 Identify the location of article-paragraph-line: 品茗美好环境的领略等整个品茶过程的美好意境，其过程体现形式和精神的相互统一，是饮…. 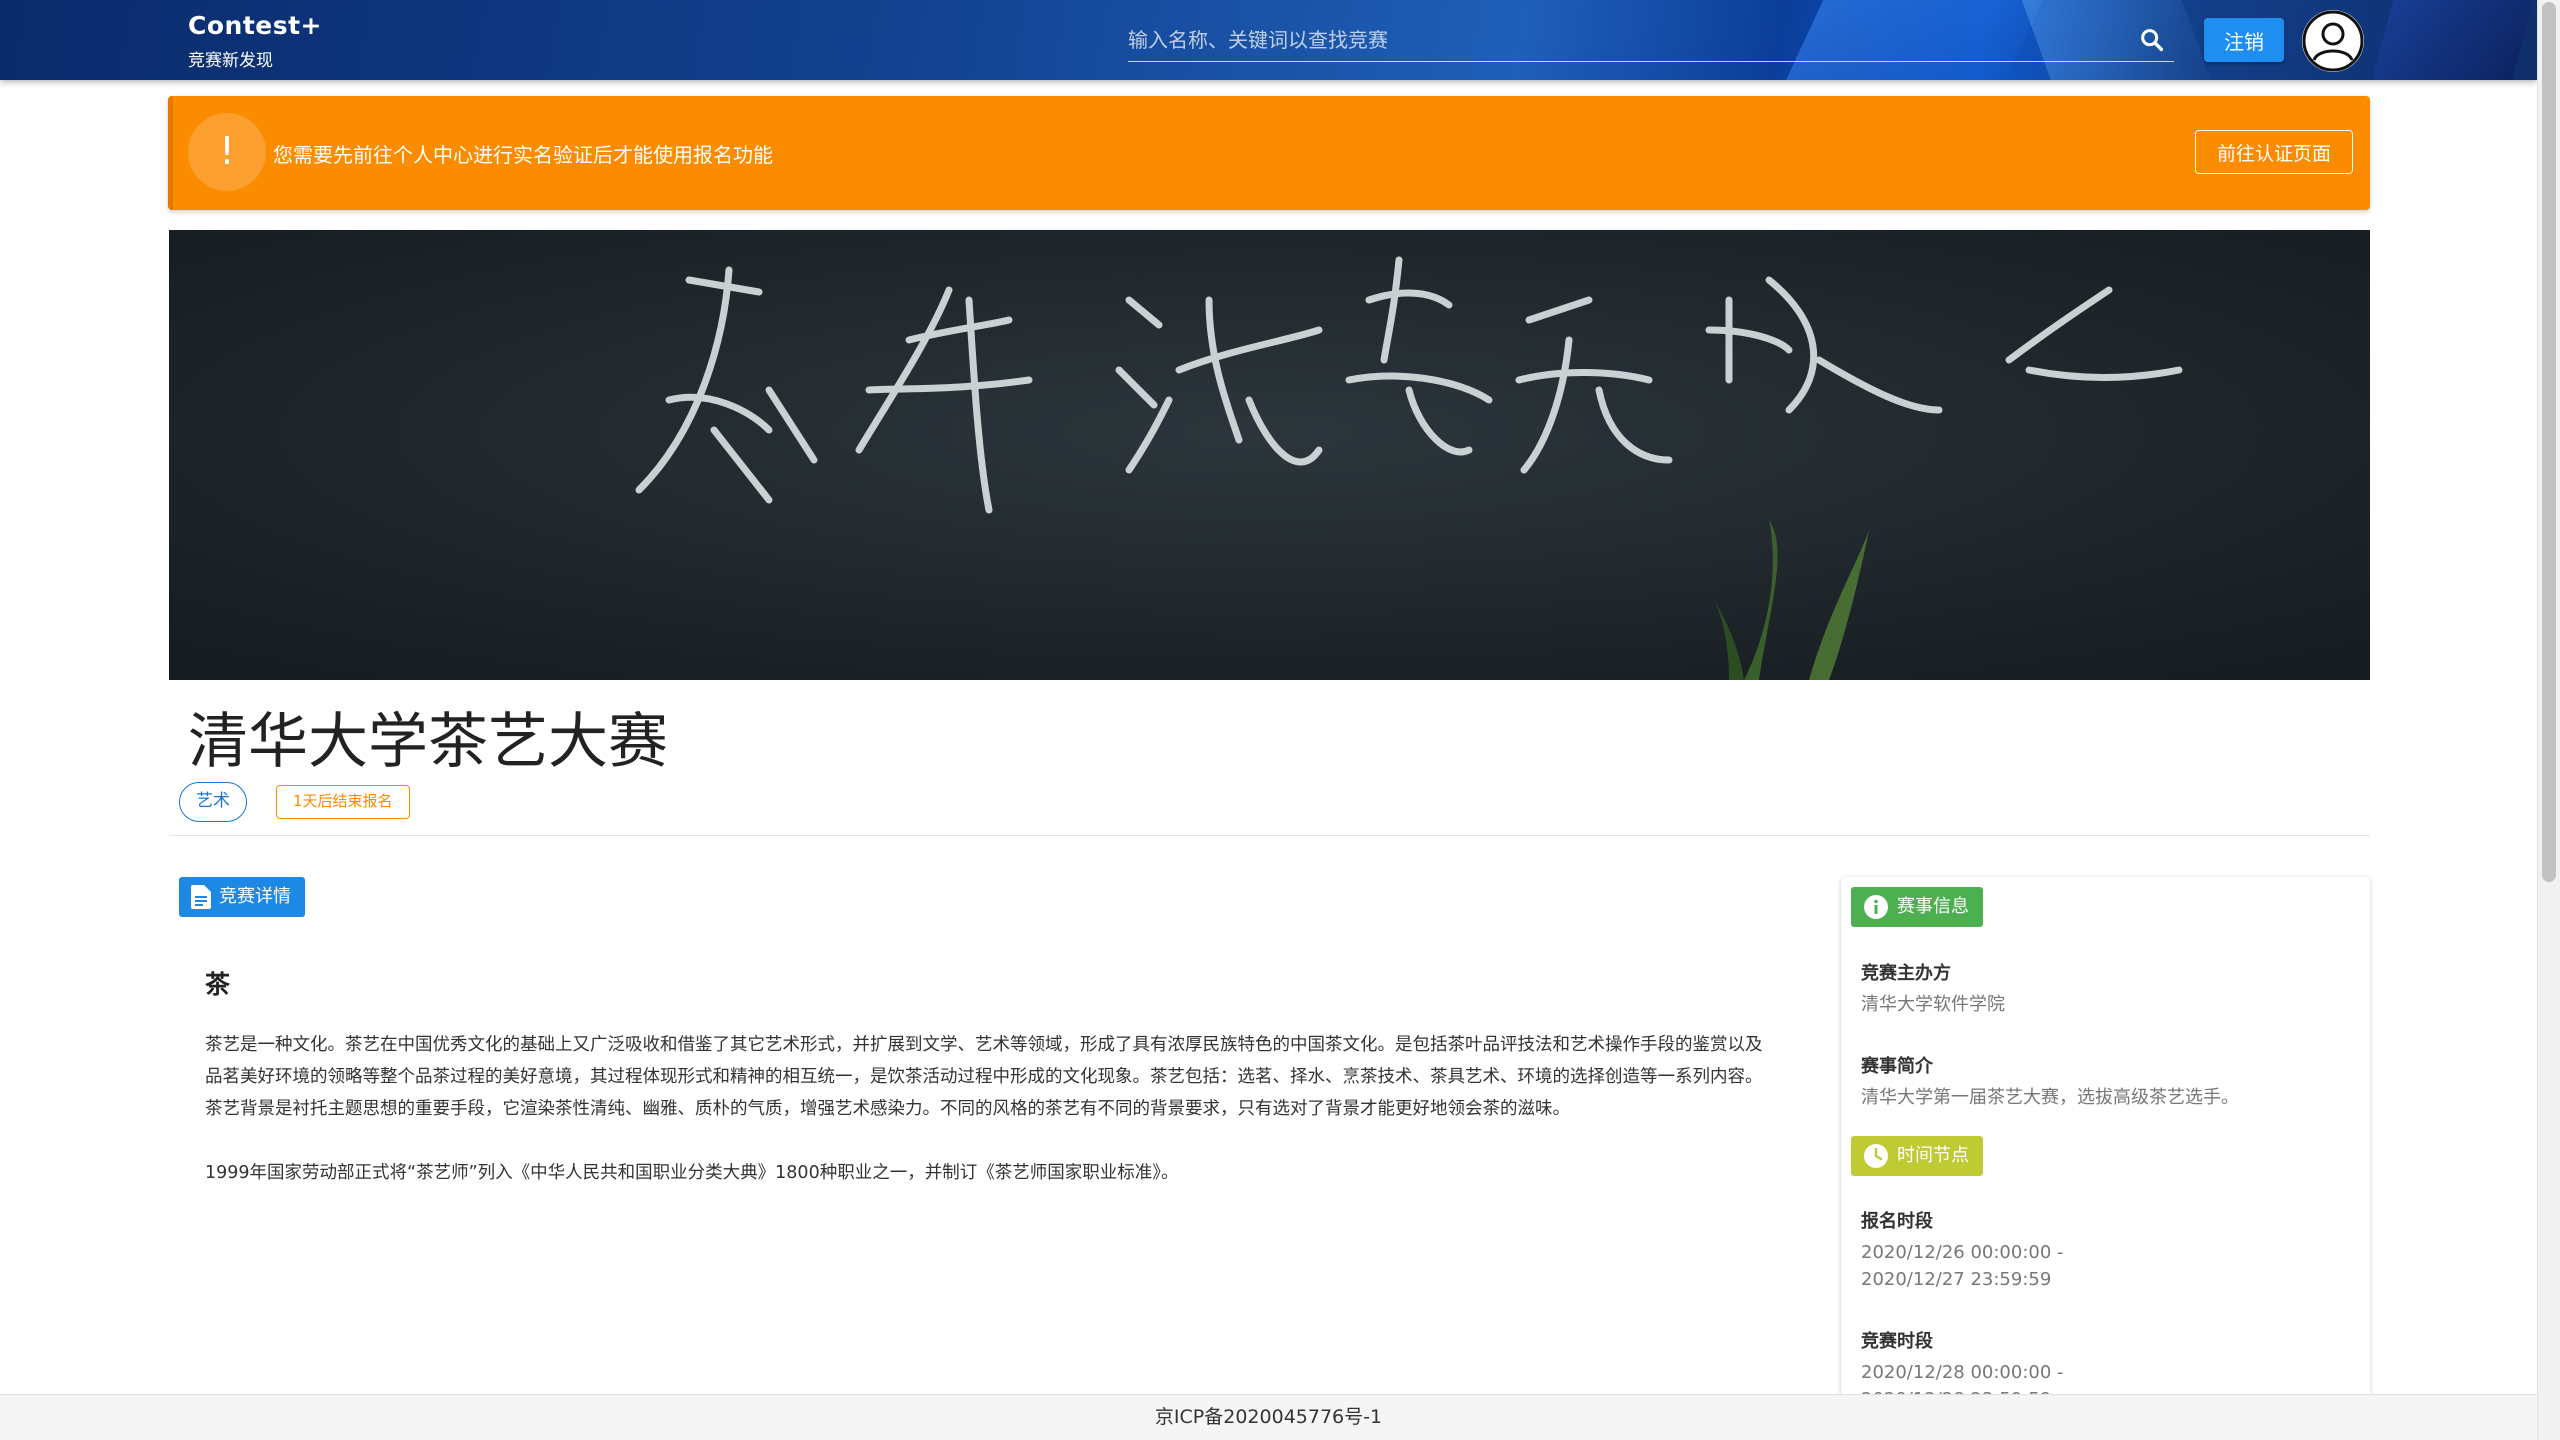
(984, 1077).